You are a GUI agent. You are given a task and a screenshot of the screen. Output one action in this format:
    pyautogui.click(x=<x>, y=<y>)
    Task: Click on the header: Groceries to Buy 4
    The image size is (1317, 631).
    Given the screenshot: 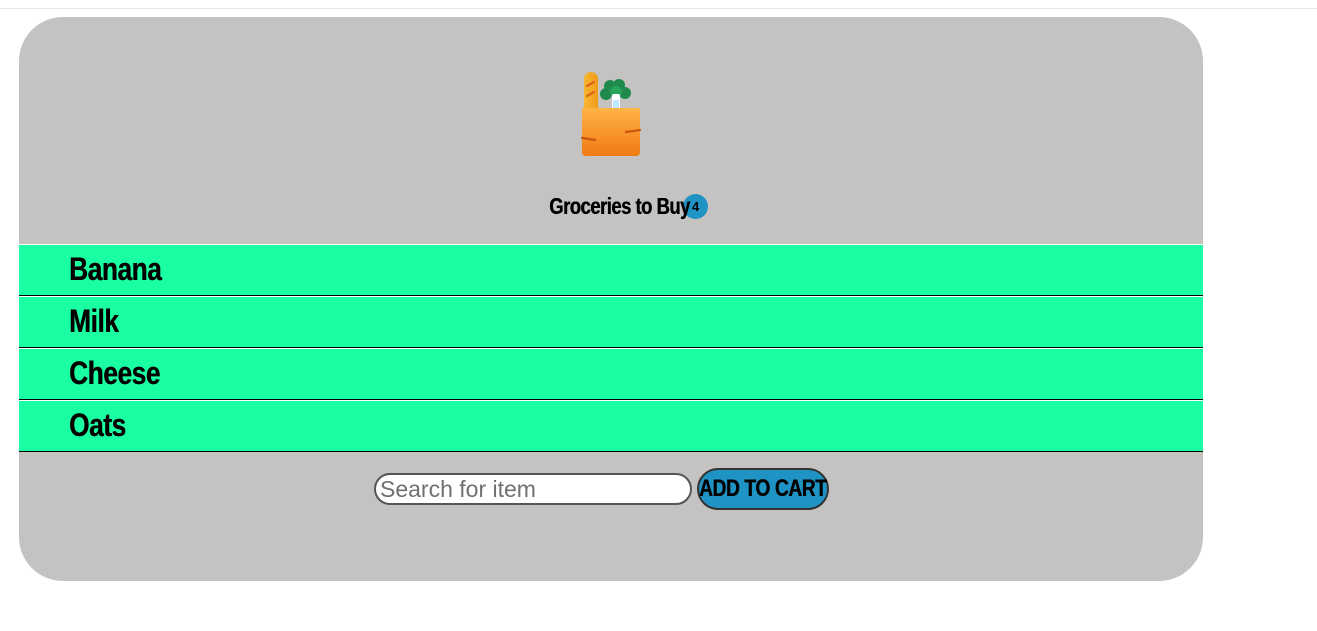 What is the action you would take?
    pyautogui.click(x=611, y=206)
    